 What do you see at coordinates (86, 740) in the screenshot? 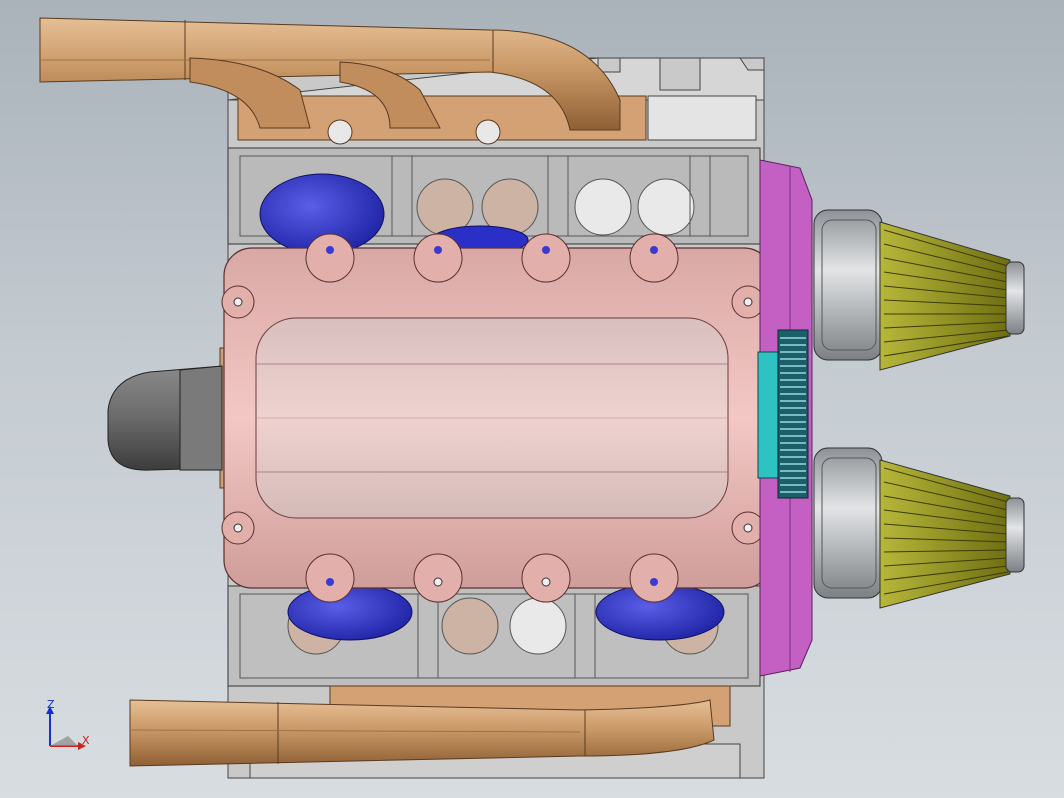
I see `x-axis-label: X` at bounding box center [86, 740].